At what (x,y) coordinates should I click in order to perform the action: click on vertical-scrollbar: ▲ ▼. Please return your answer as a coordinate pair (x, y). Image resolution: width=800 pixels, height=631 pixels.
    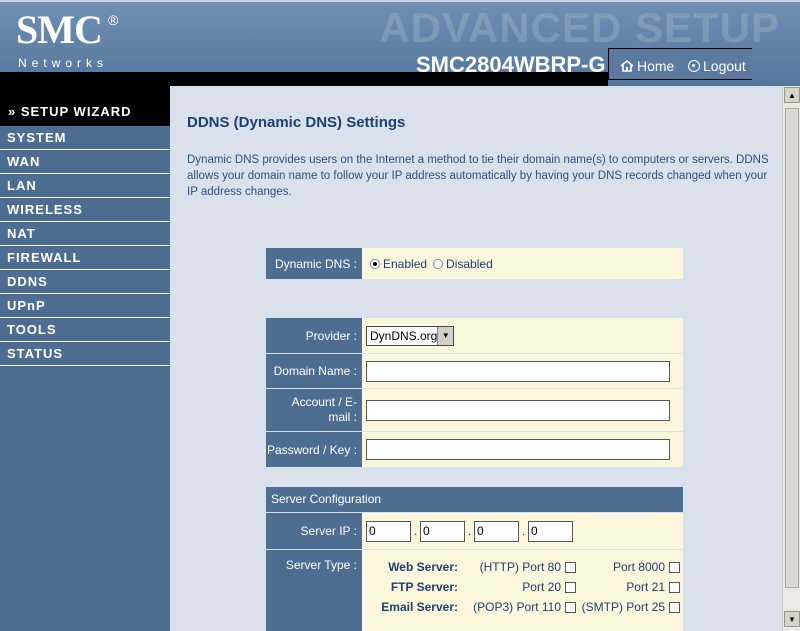
    Looking at the image, I should click on (791, 358).